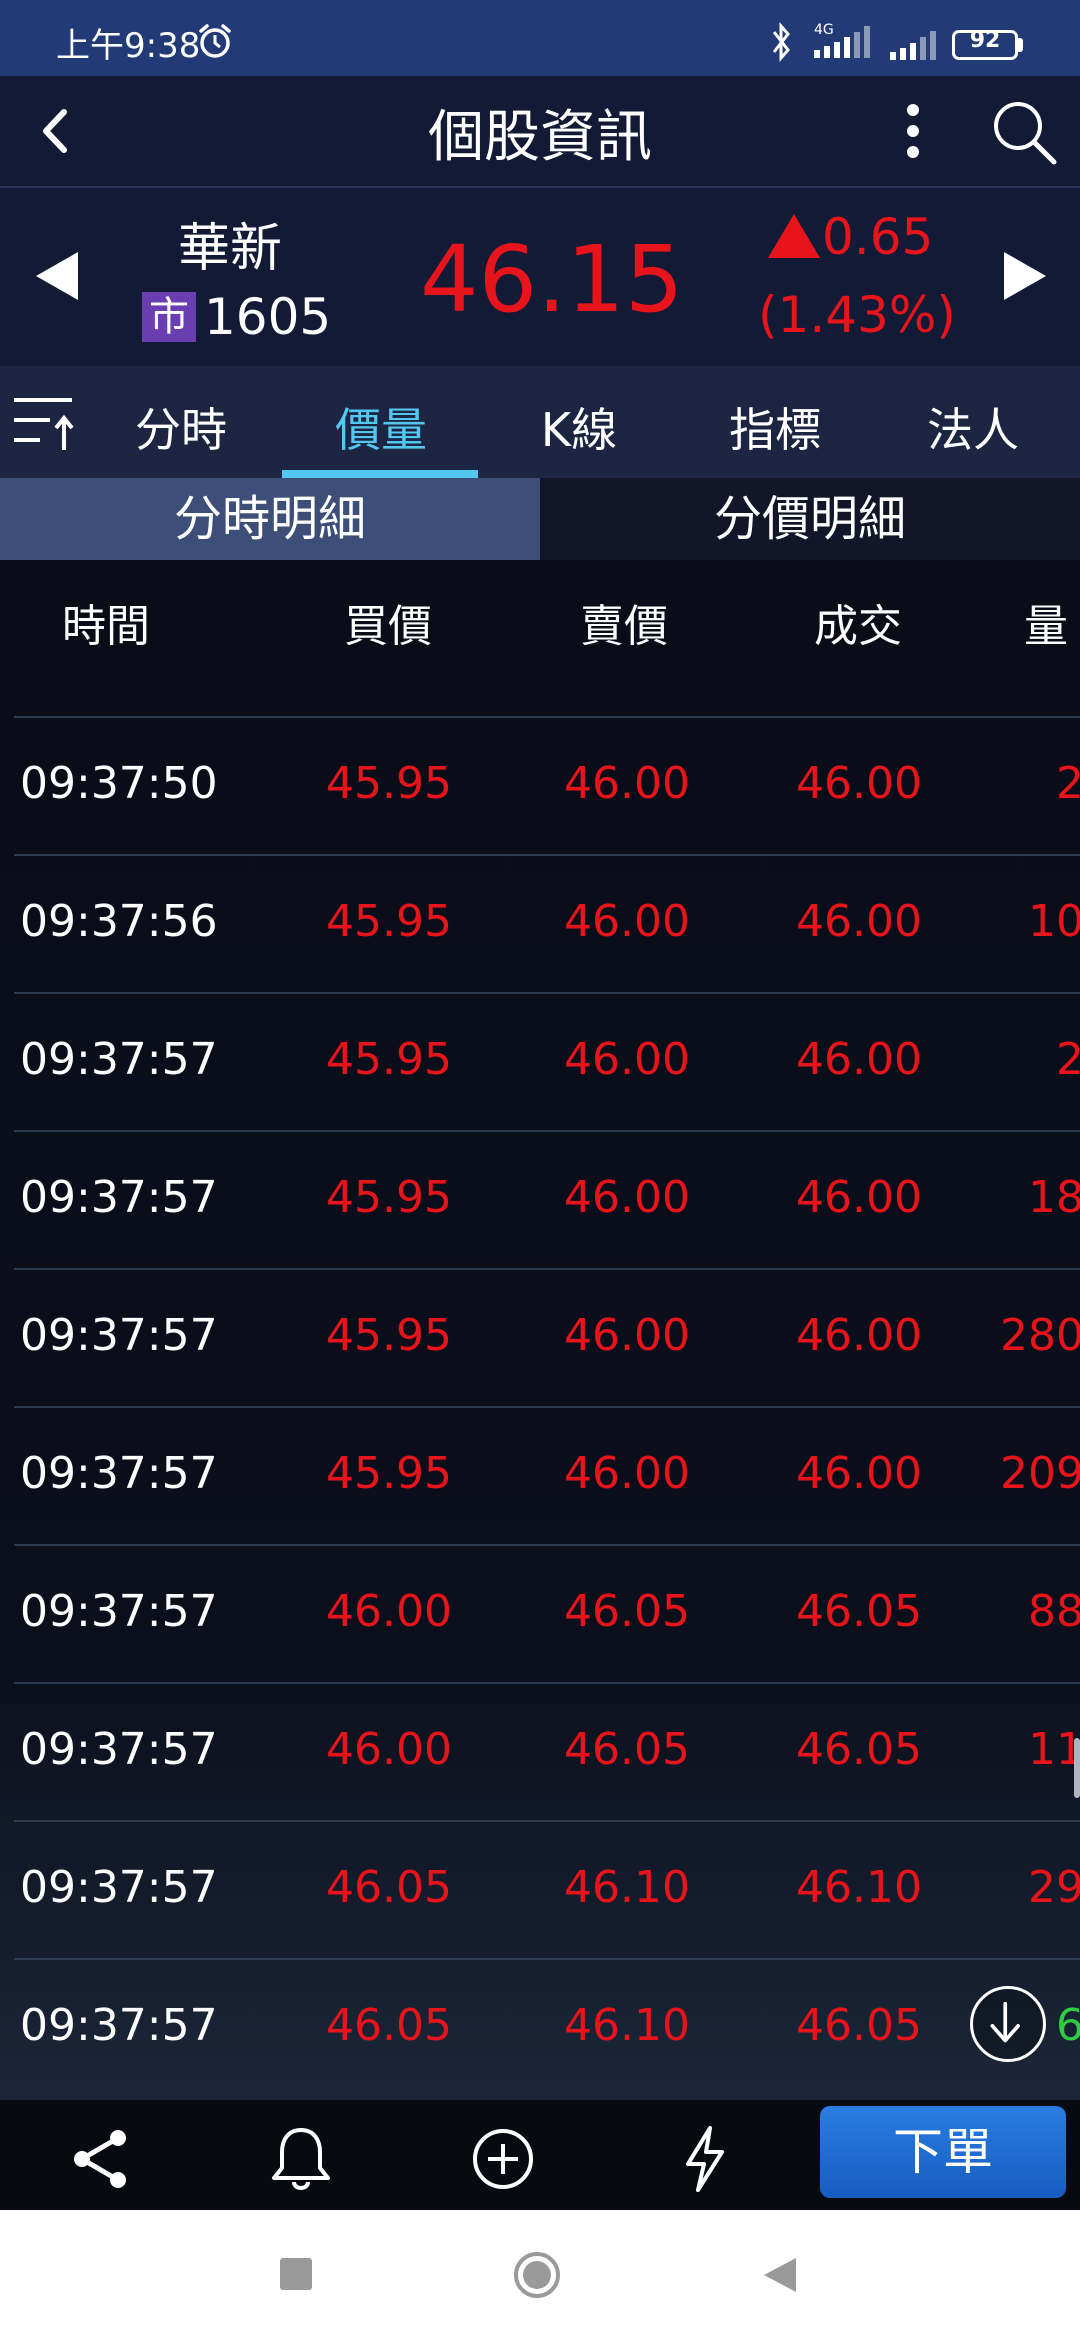 This screenshot has height=2340, width=1080. I want to click on bluetooth-icon, so click(781, 42).